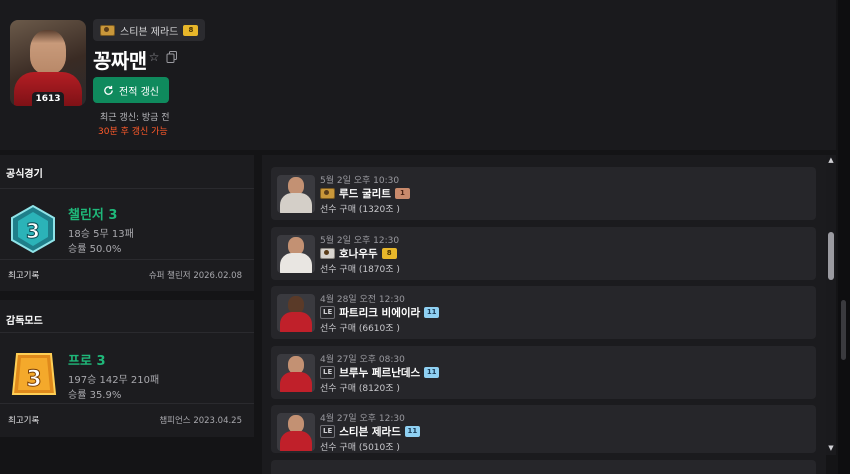  What do you see at coordinates (844, 237) in the screenshot?
I see `page-scrollbar` at bounding box center [844, 237].